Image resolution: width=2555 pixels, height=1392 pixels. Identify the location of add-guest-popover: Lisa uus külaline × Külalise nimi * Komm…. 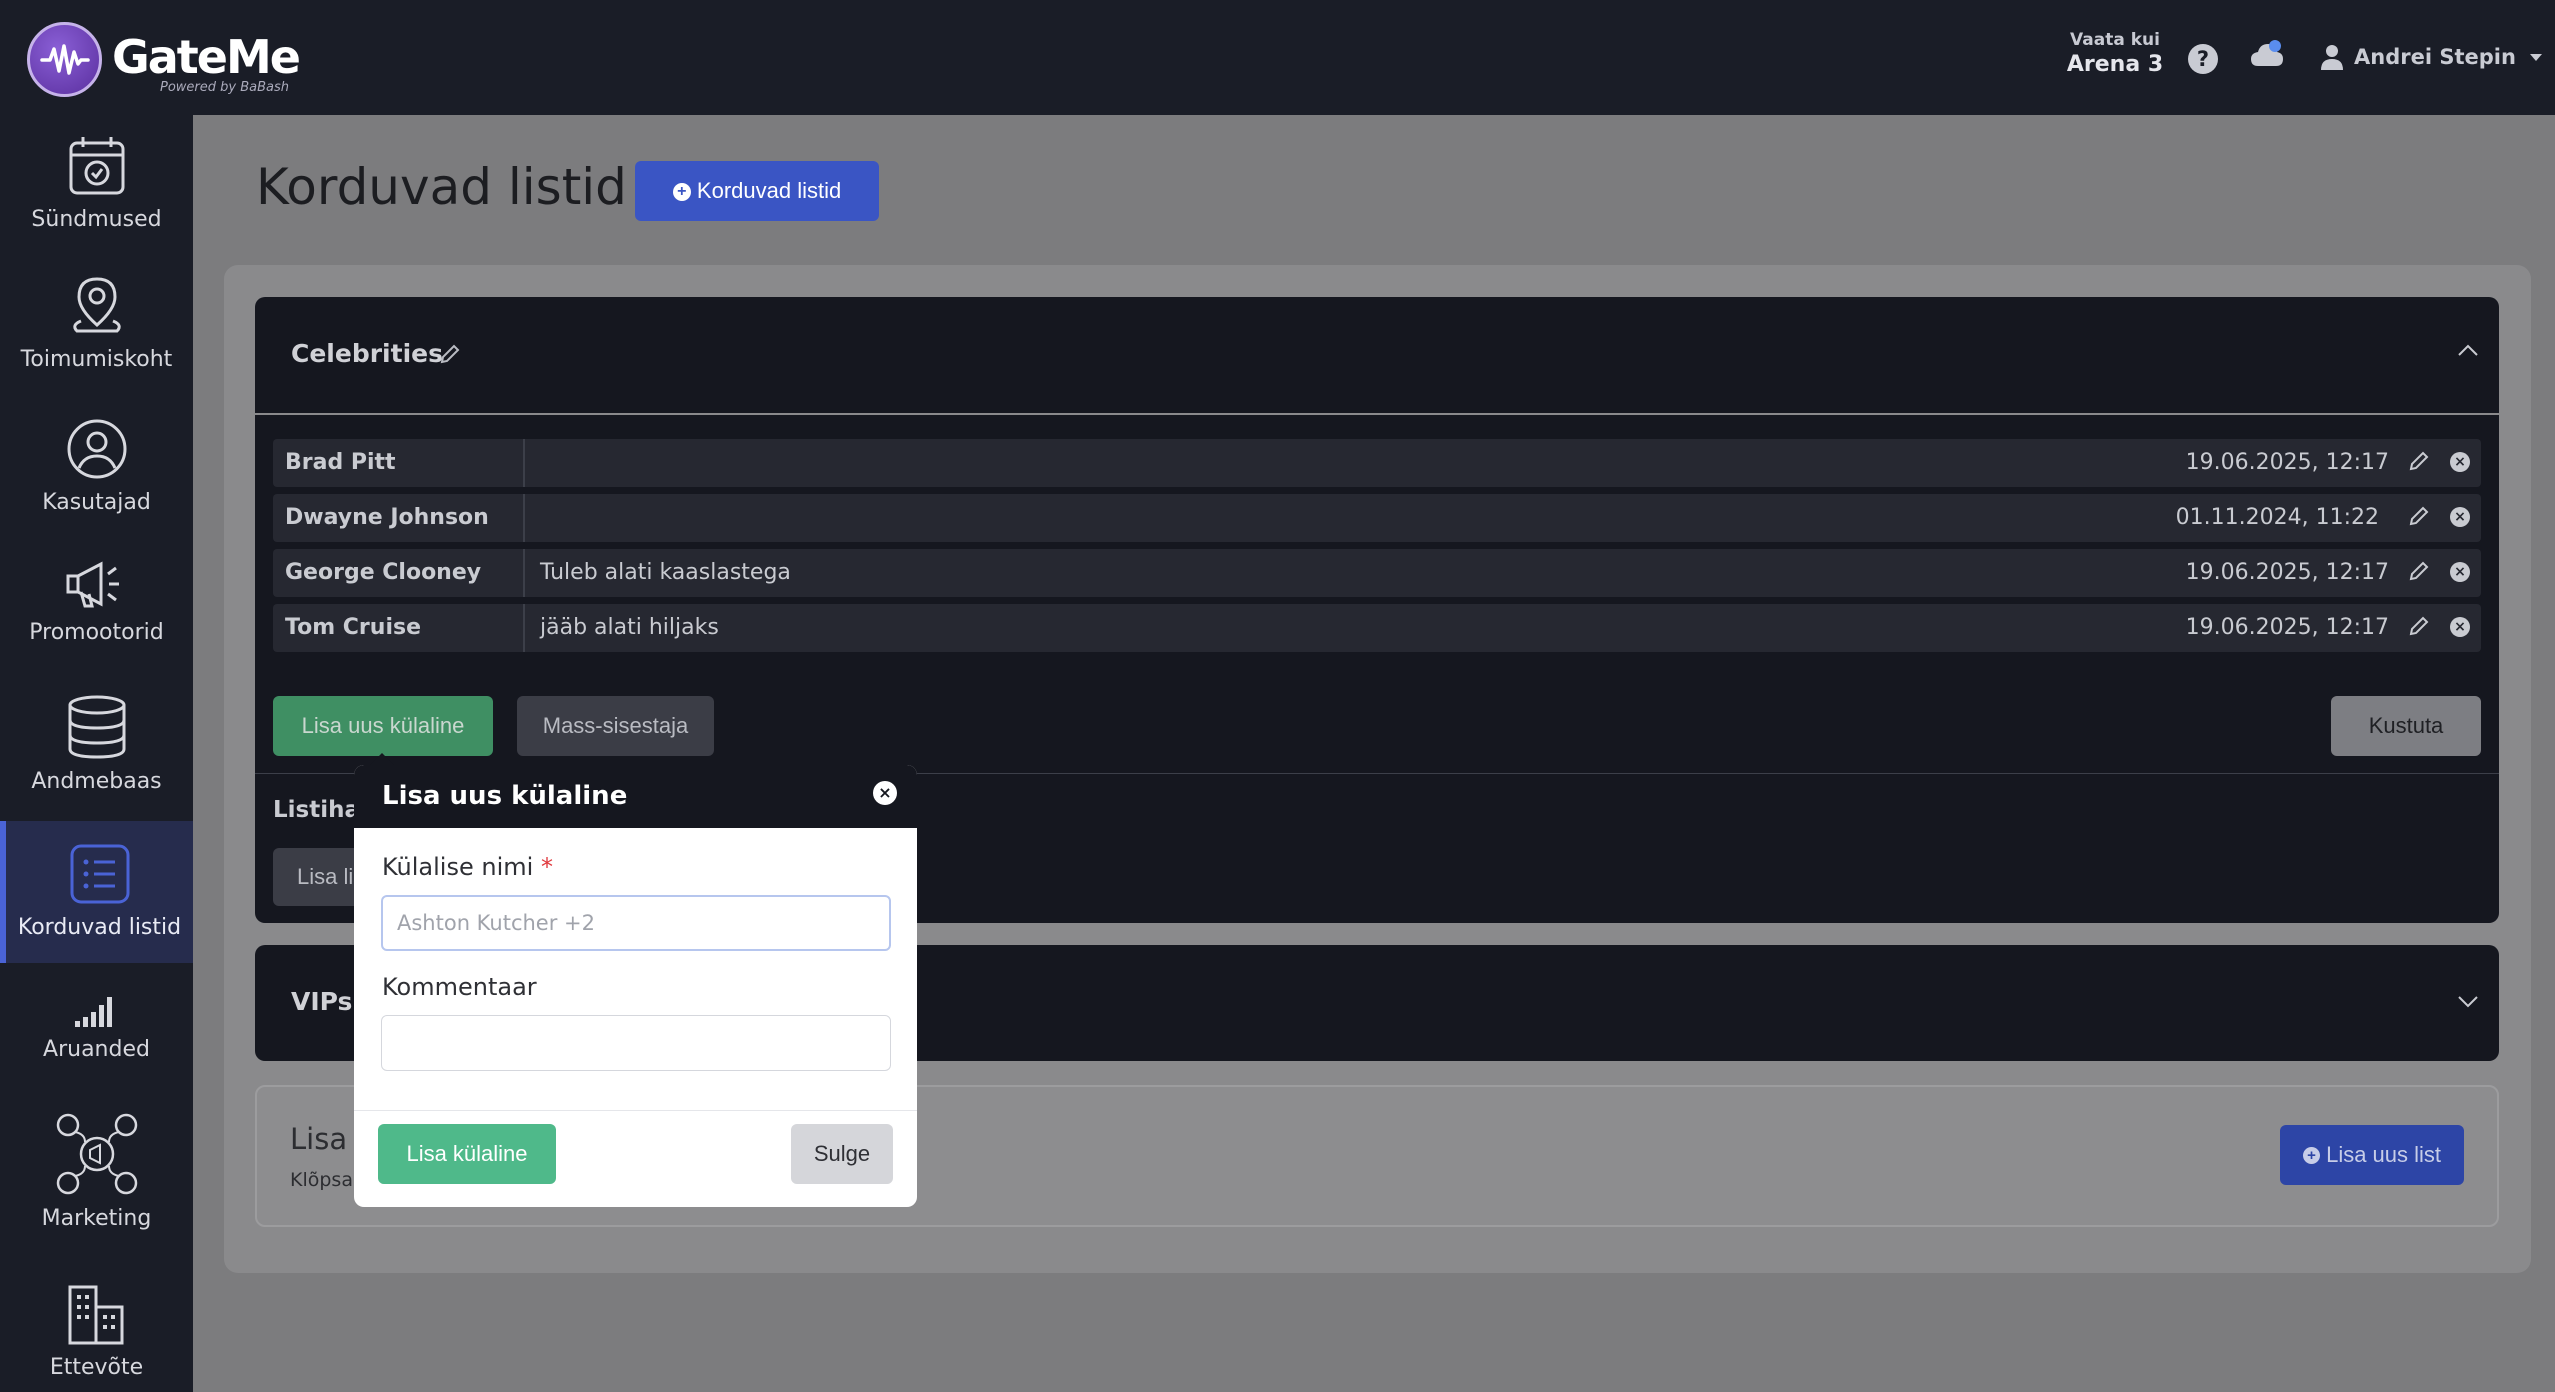
(635, 986).